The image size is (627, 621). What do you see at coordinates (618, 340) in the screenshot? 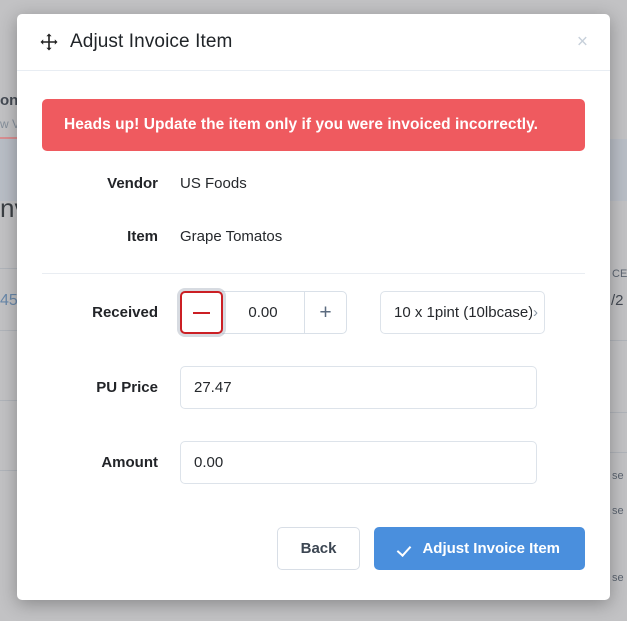
I see `background-rule-r1` at bounding box center [618, 340].